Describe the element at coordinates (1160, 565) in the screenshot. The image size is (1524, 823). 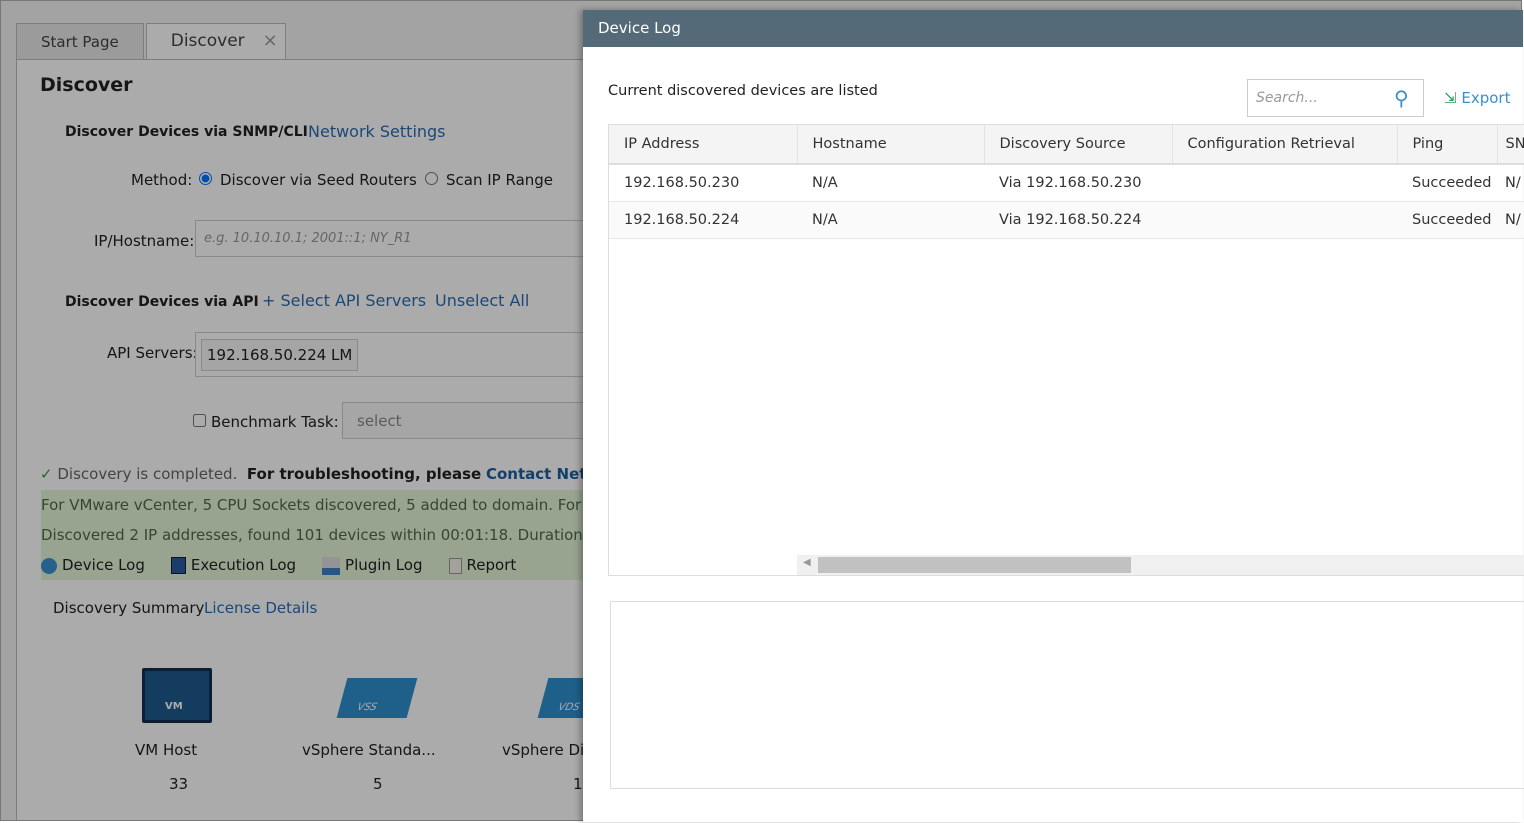
I see `horizontal-scrollbar: ◀` at that location.